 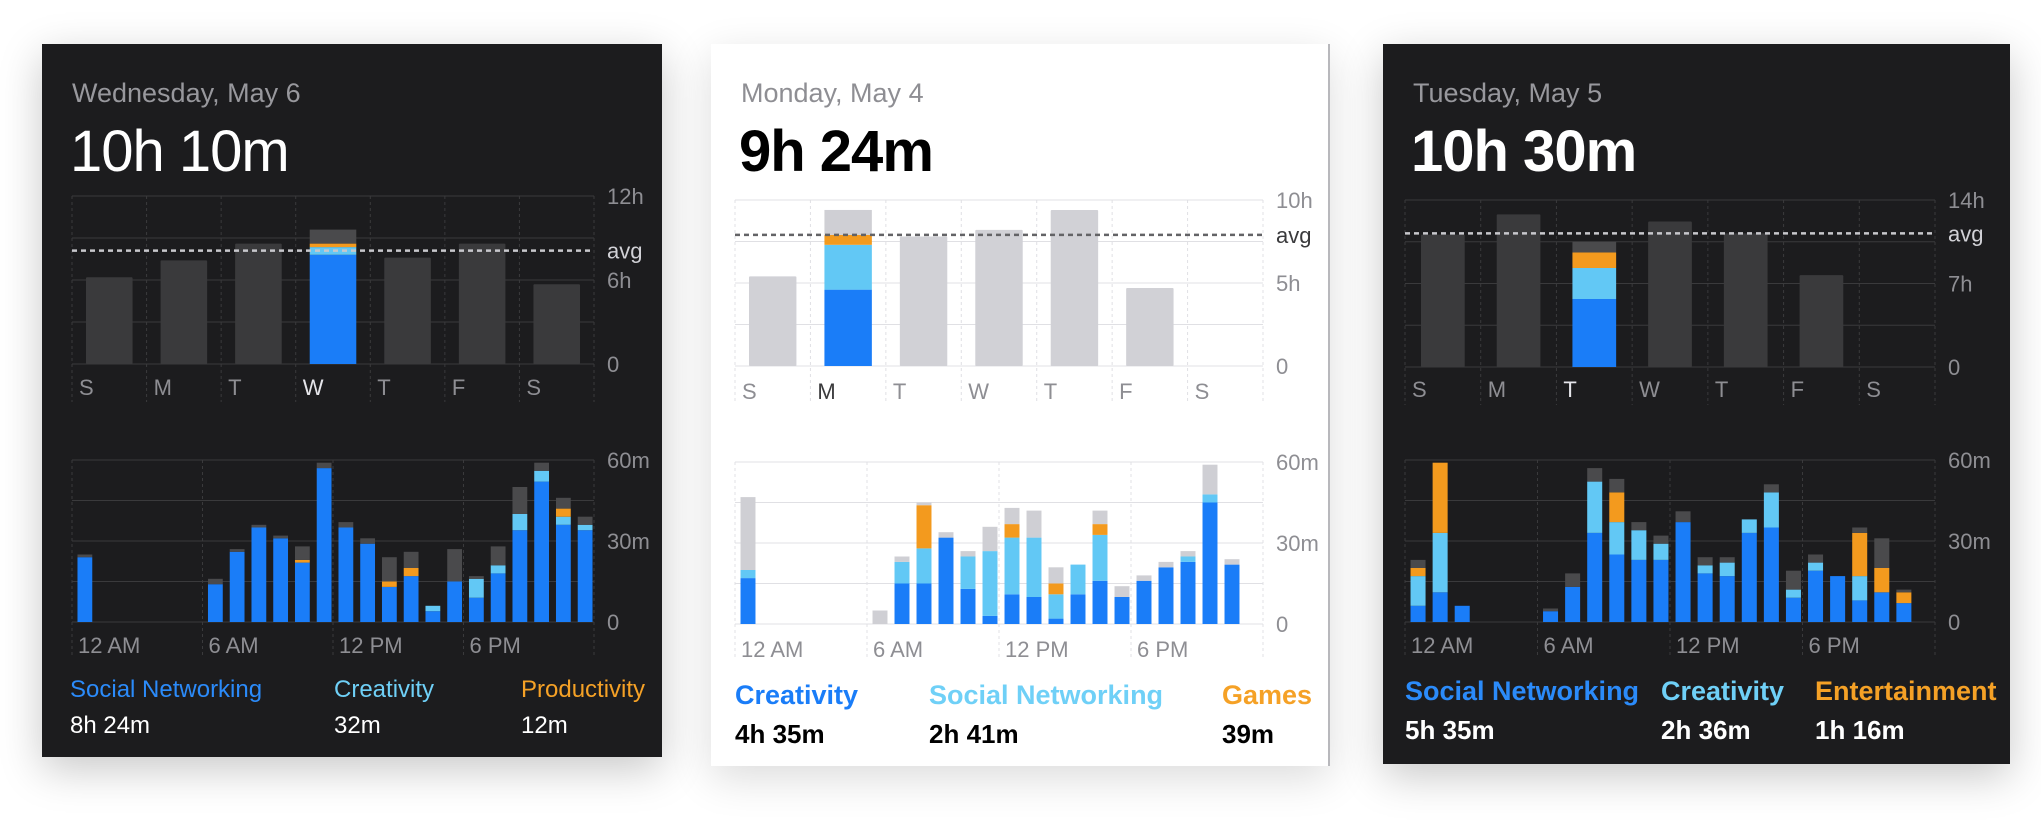 What do you see at coordinates (1617, 507) in the screenshot?
I see `hourly-bar-segment-entertainment` at bounding box center [1617, 507].